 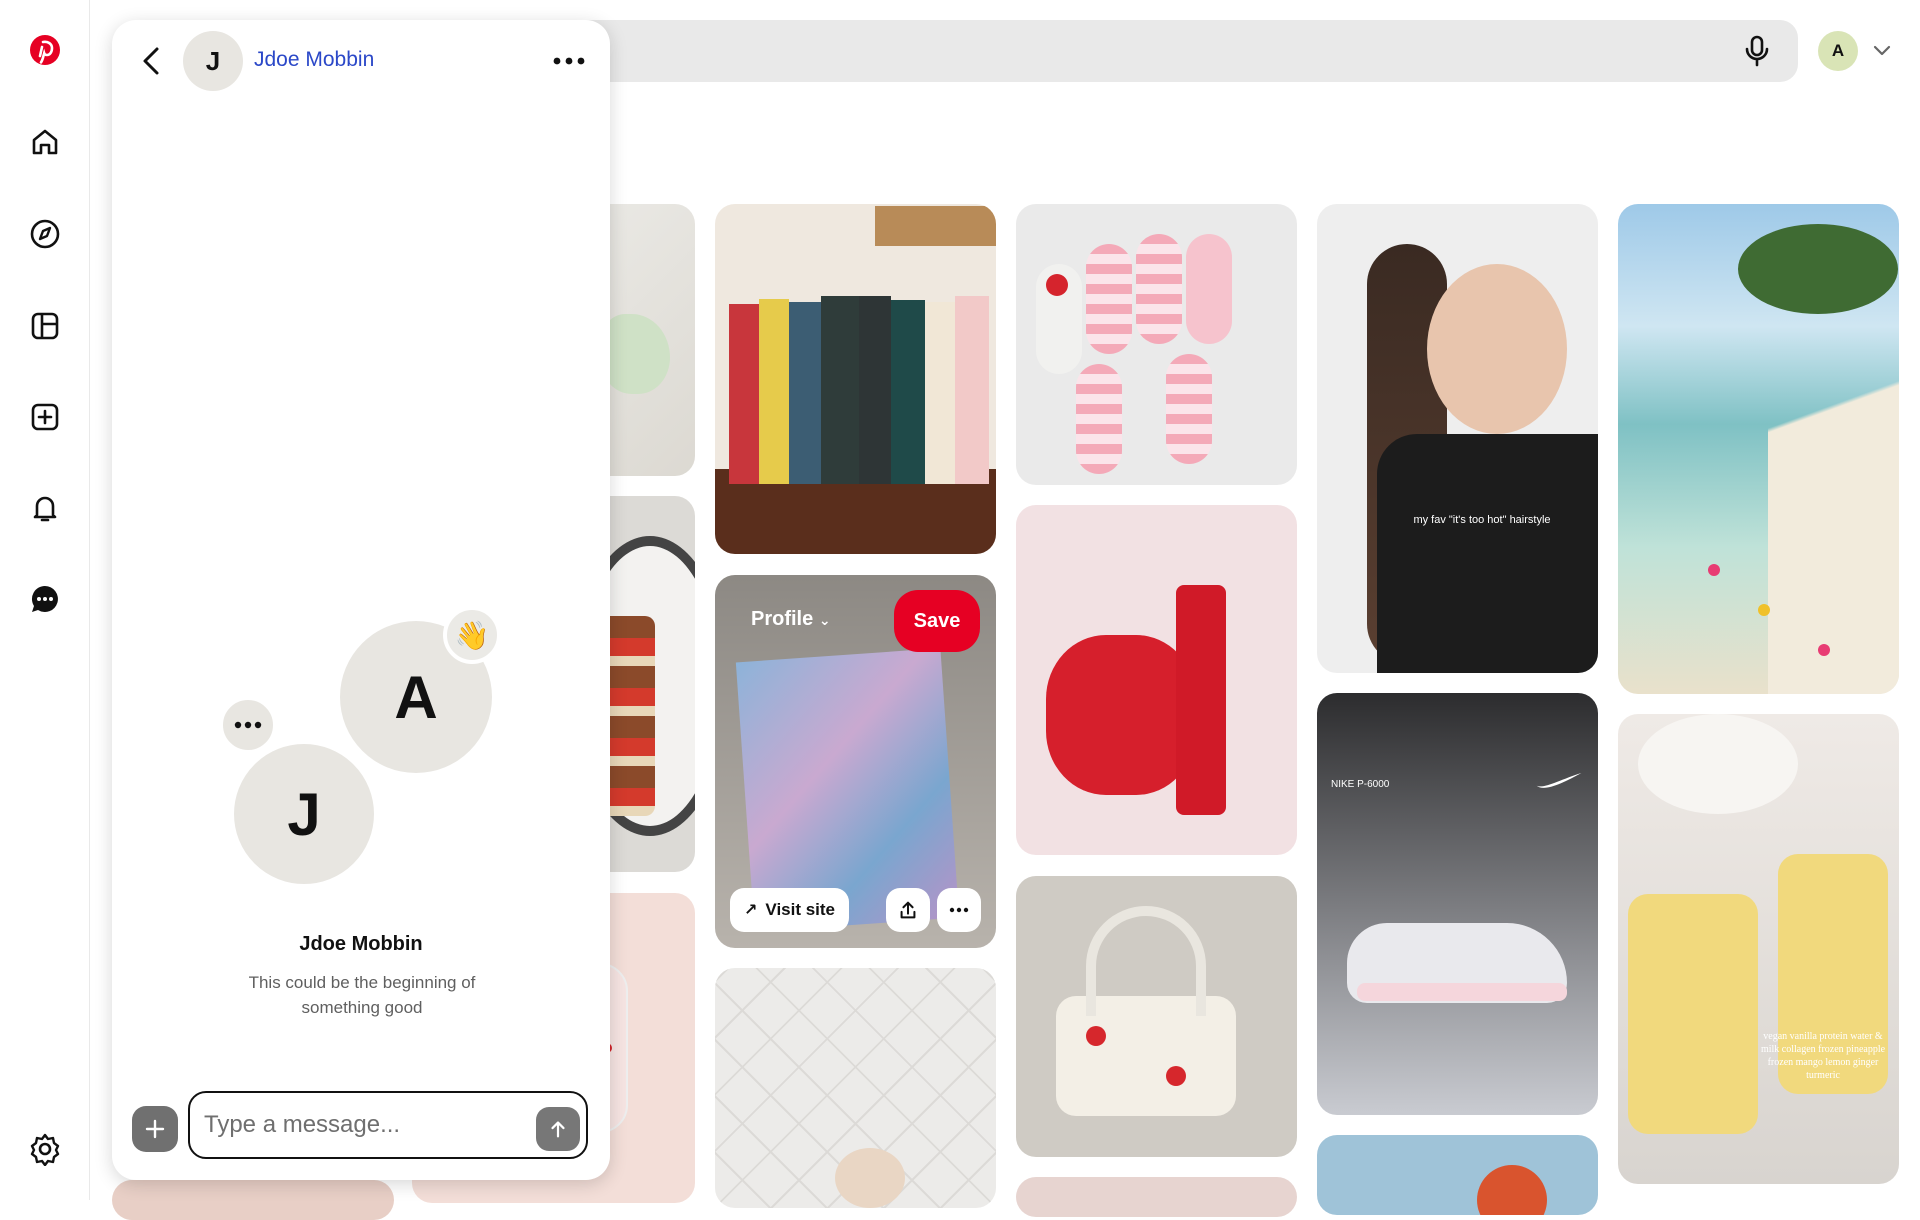 What do you see at coordinates (1457, 438) in the screenshot?
I see `pin-braid-hairstyle: my fav "it's too hot" hairstyle` at bounding box center [1457, 438].